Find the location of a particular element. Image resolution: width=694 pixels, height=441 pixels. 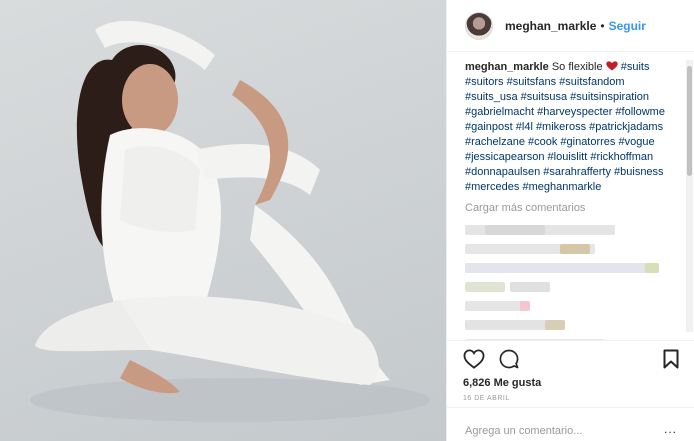

follow-button: Seguir is located at coordinates (627, 26).